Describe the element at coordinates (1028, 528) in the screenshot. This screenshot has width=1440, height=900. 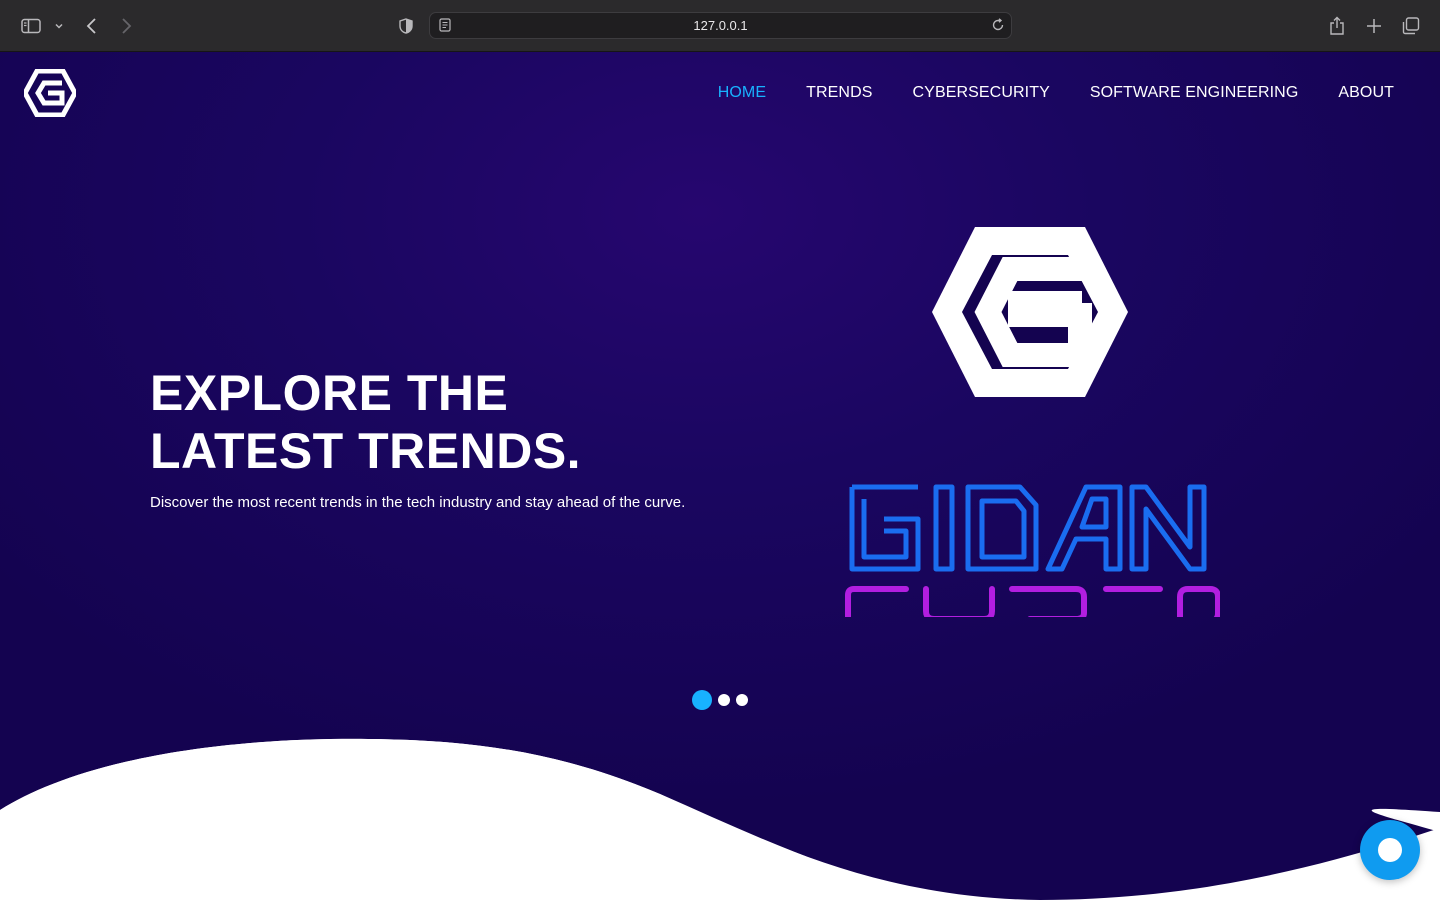
I see `brand-wordmark-gidan` at that location.